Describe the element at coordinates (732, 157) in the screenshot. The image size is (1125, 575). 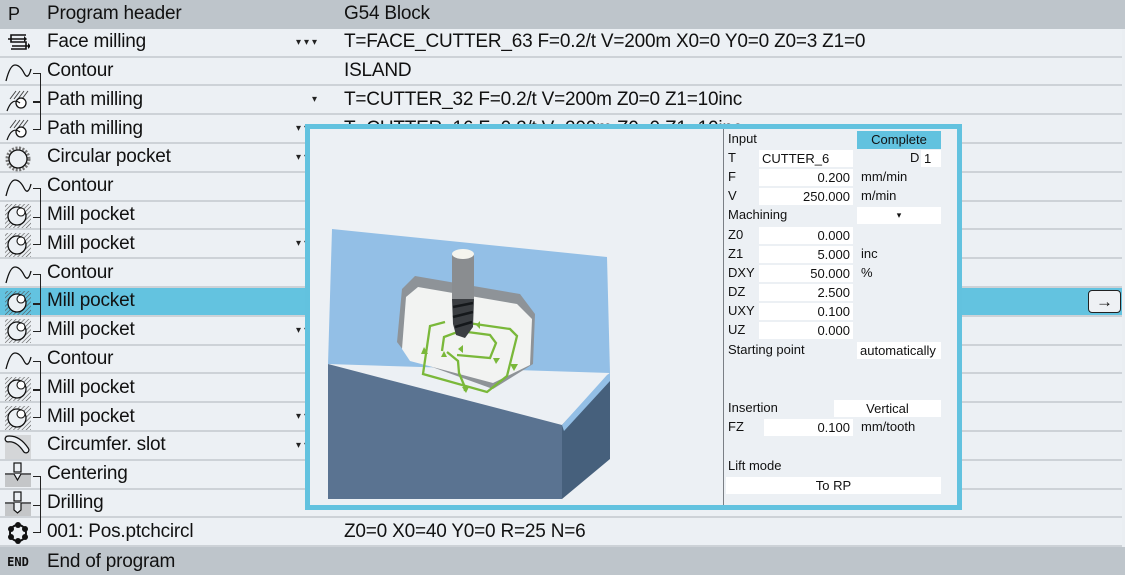
I see `tool-label: T` at that location.